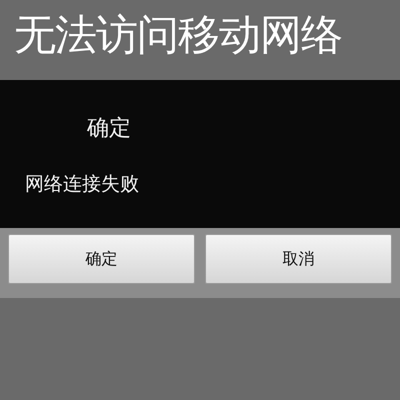 The width and height of the screenshot is (400, 400). Describe the element at coordinates (101, 259) in the screenshot. I see `dialog-button: 确定` at that location.